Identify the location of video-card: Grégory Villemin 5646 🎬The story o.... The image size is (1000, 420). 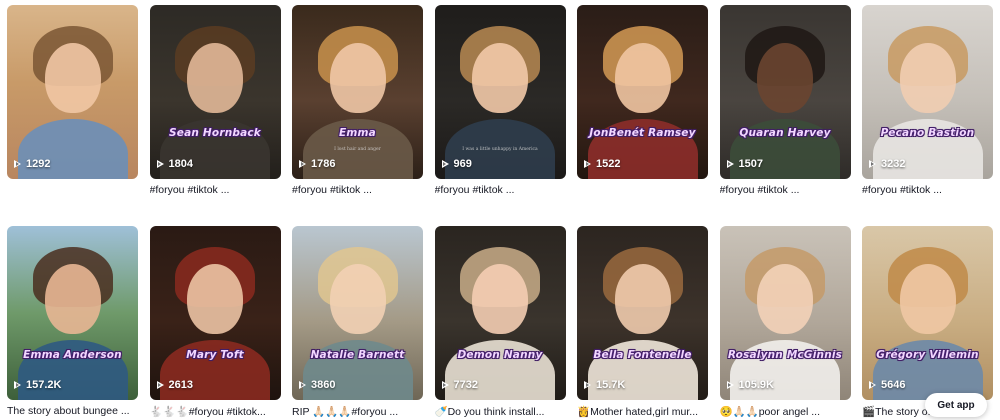
(927, 322).